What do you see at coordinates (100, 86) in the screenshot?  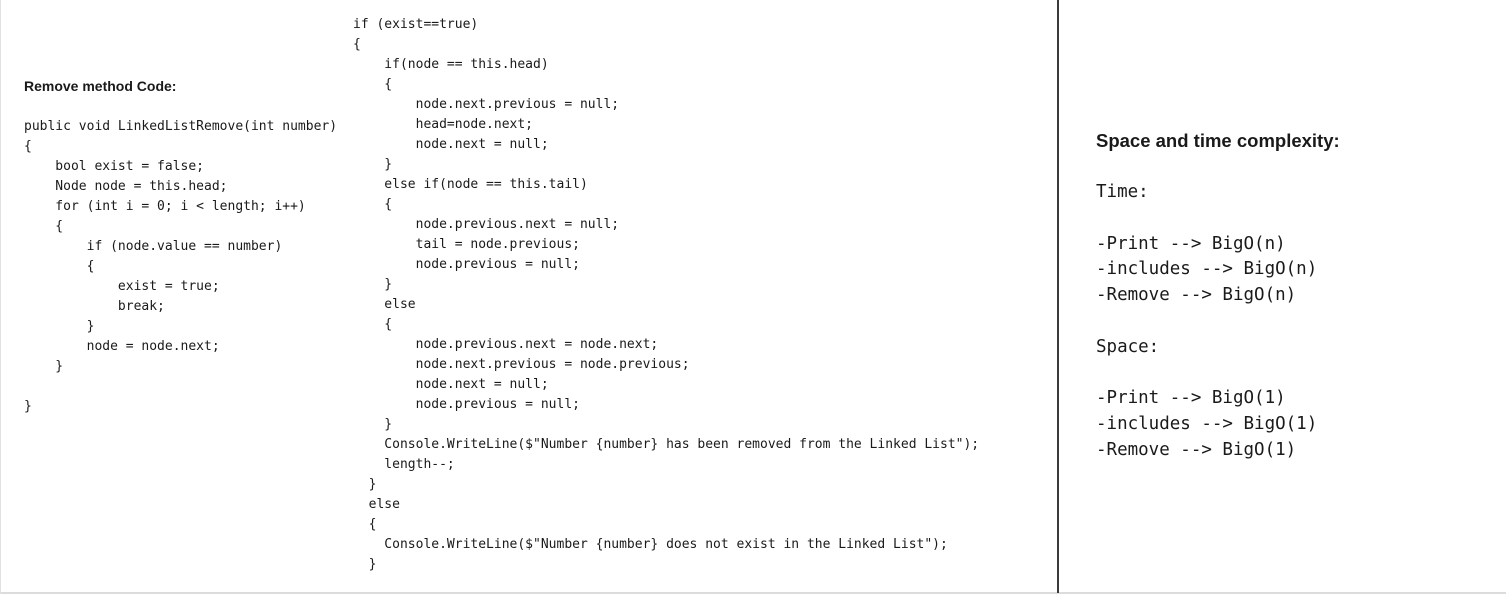 I see `remove-method-heading: Remove method Code:` at bounding box center [100, 86].